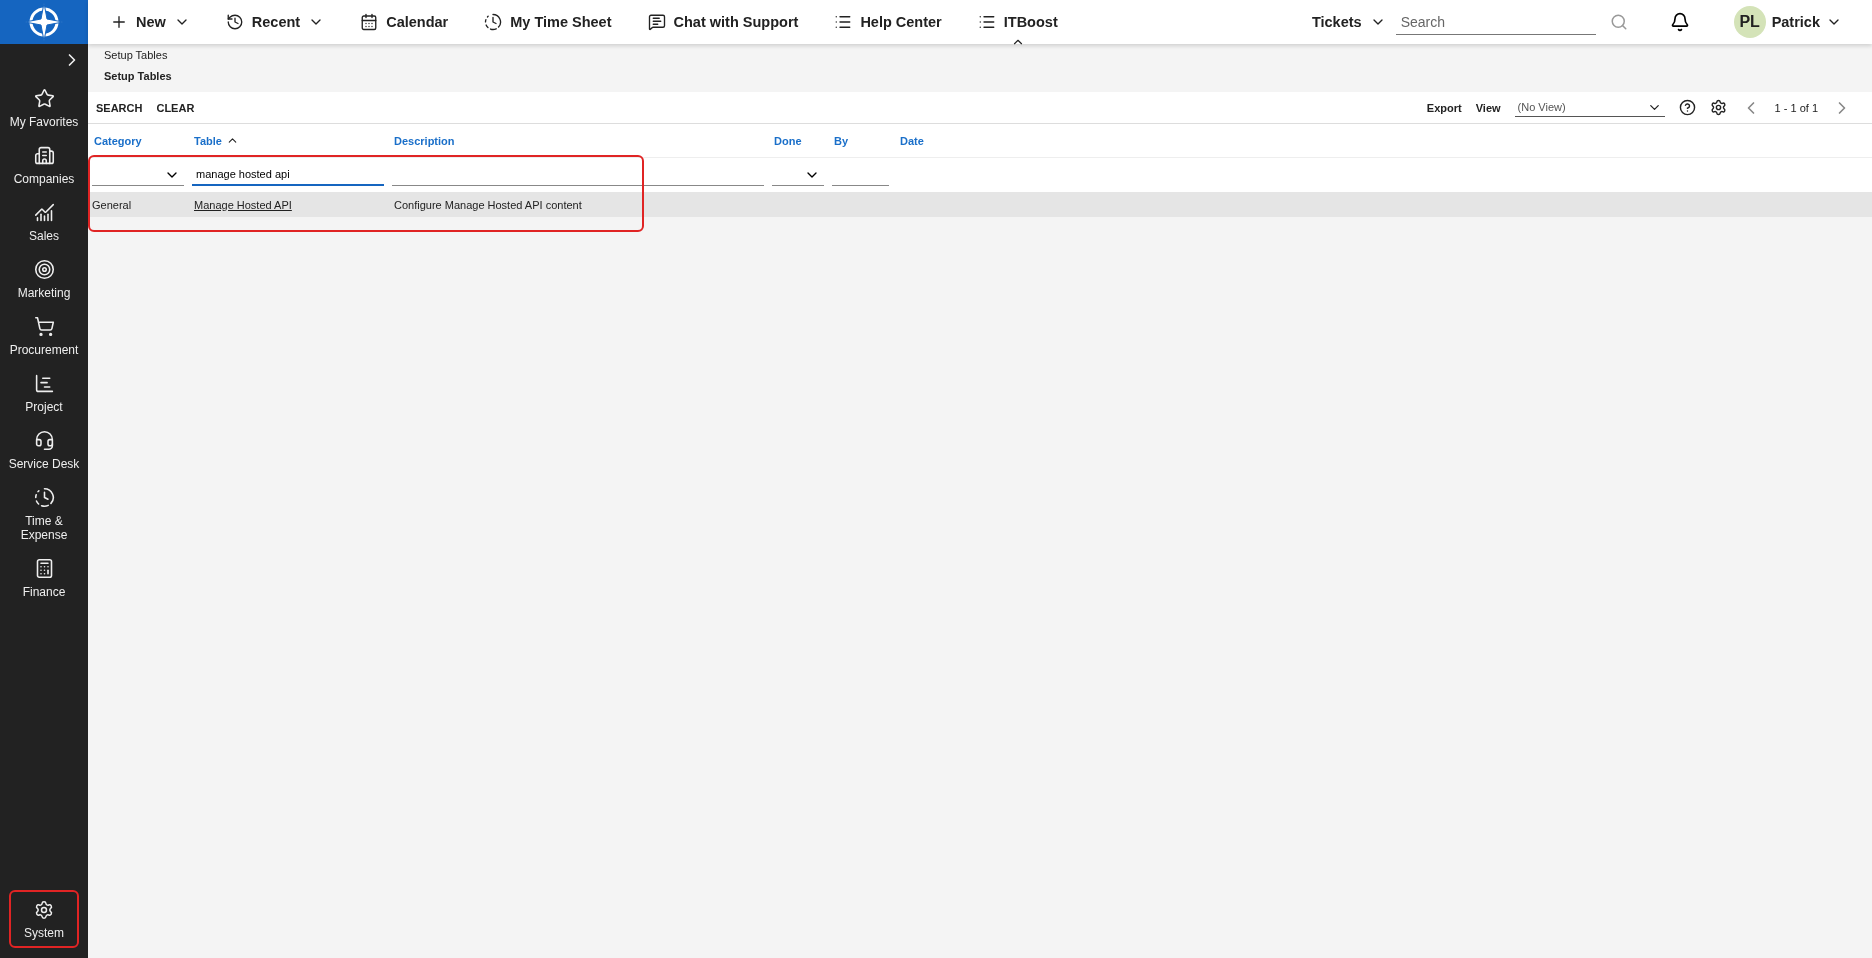 This screenshot has width=1872, height=958. Describe the element at coordinates (980, 204) in the screenshot. I see `table-row: General Manage Hosted API Configure Manage Hosted API content` at that location.